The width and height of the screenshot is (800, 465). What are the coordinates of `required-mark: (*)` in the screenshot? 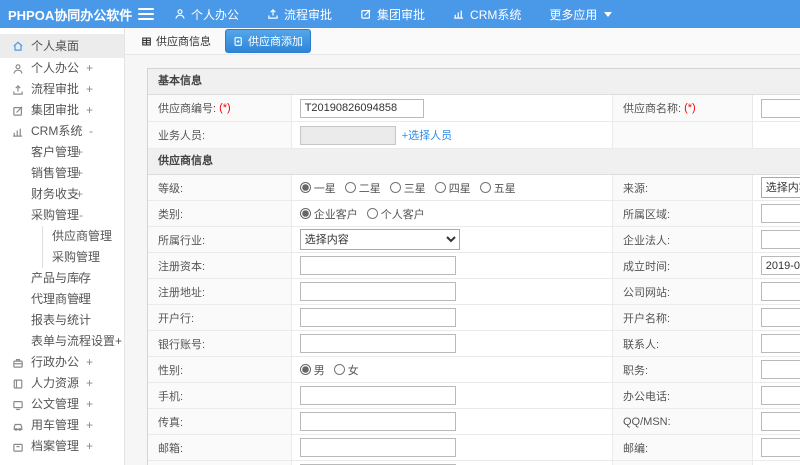 It's located at (690, 108).